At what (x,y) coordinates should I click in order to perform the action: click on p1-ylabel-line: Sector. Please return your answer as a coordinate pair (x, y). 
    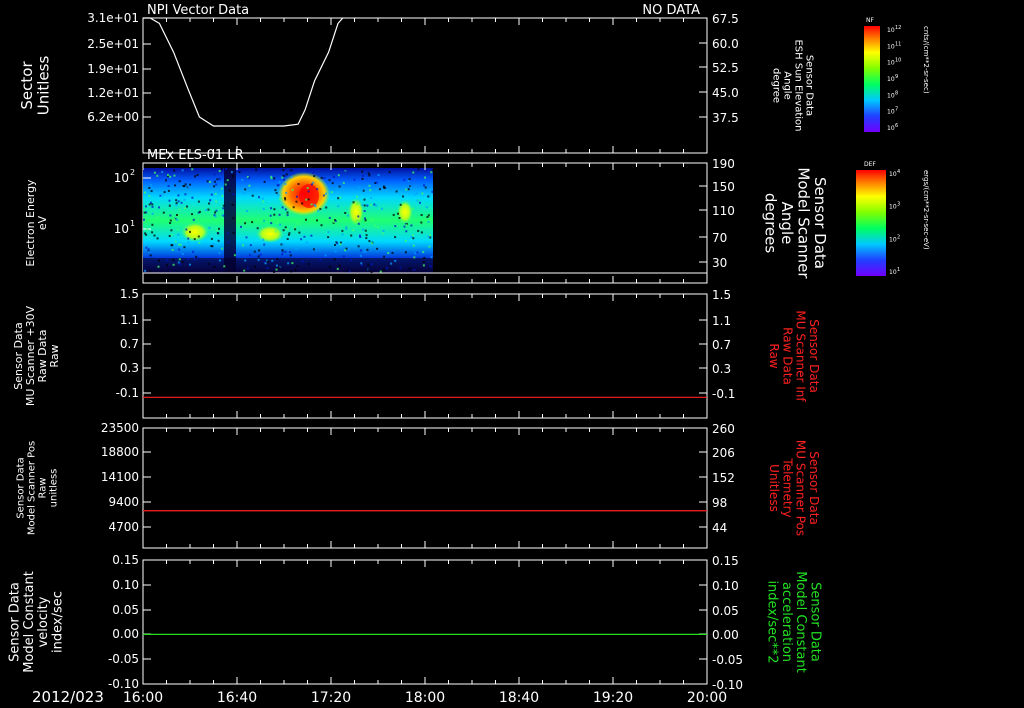
    Looking at the image, I should click on (27, 85).